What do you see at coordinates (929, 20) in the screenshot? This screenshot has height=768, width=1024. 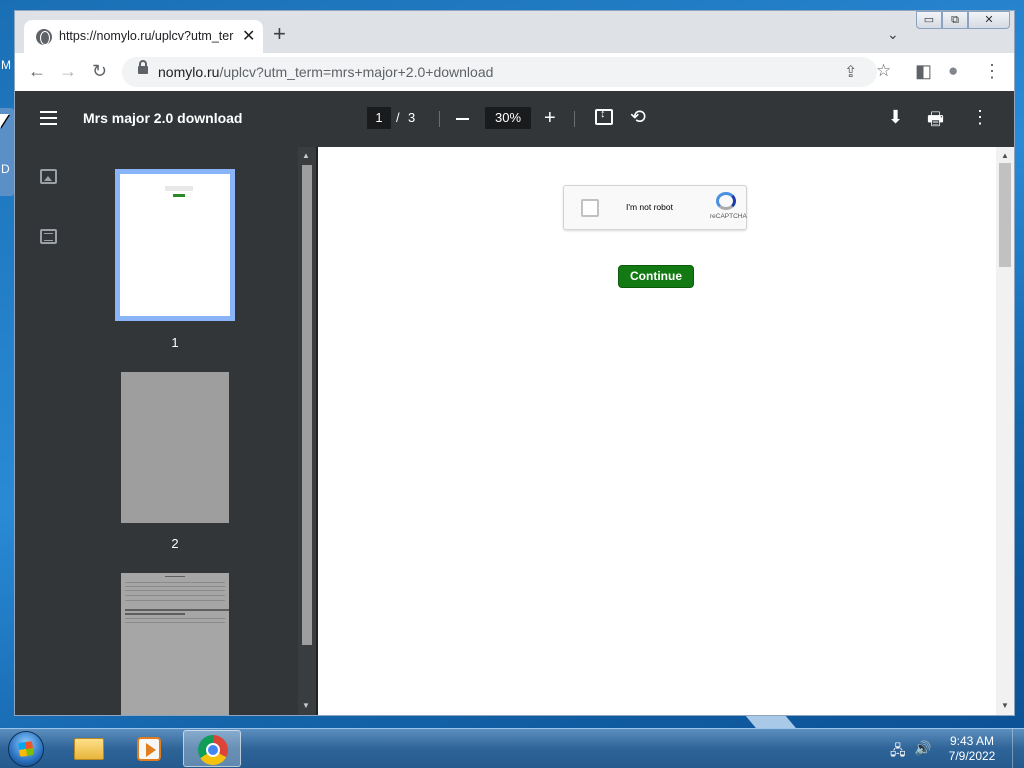 I see `window-minimize-button: ▭` at bounding box center [929, 20].